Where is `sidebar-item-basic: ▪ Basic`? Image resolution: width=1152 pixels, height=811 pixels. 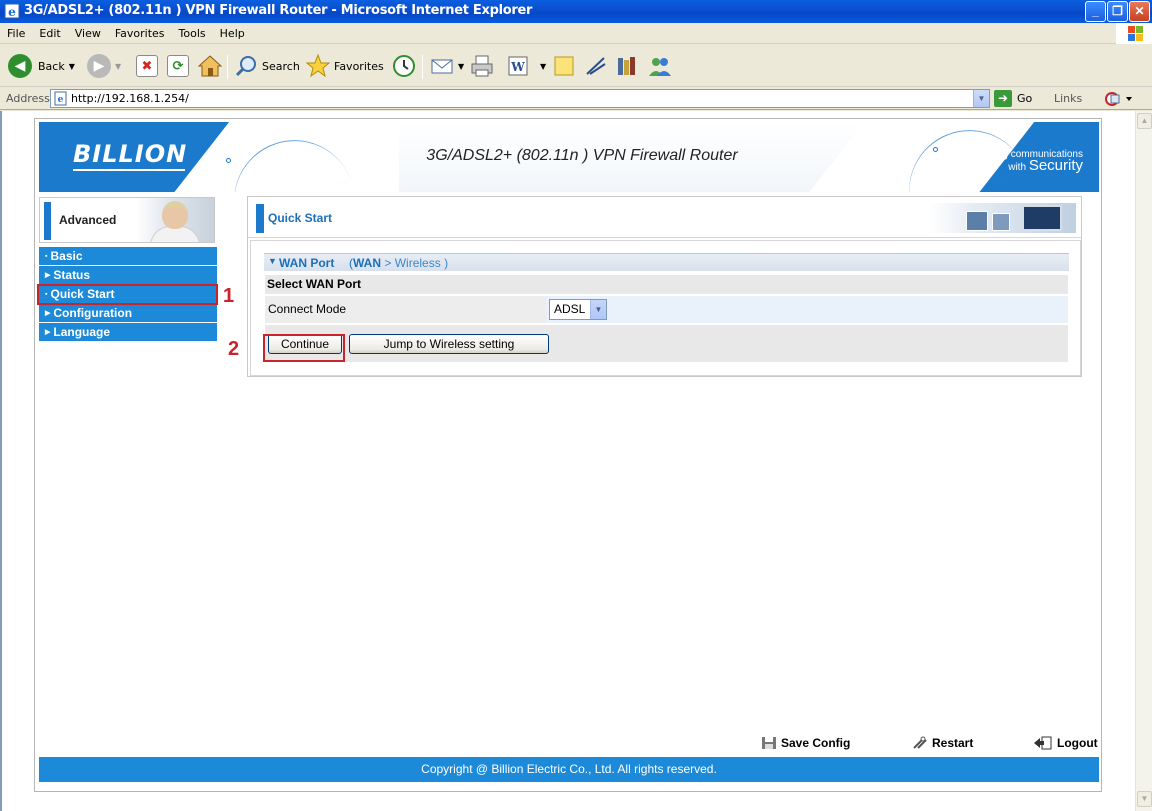 sidebar-item-basic: ▪ Basic is located at coordinates (128, 256).